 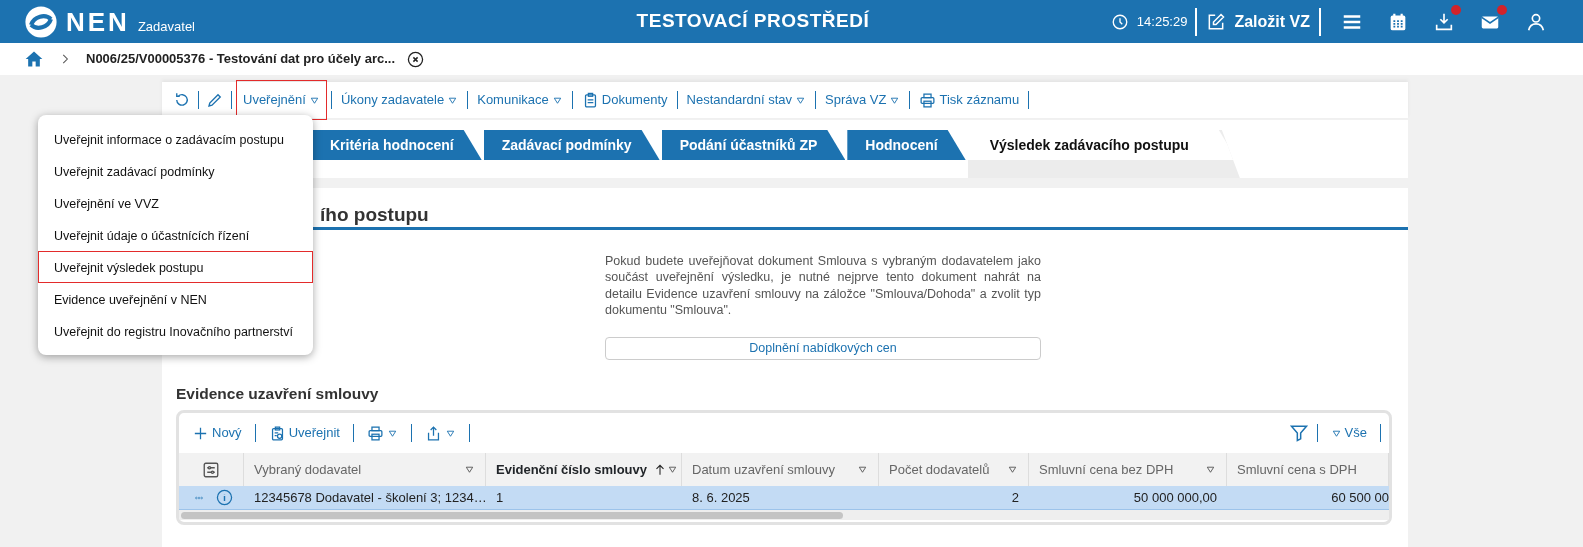 What do you see at coordinates (571, 145) in the screenshot?
I see `tab: Zadávací podmínky` at bounding box center [571, 145].